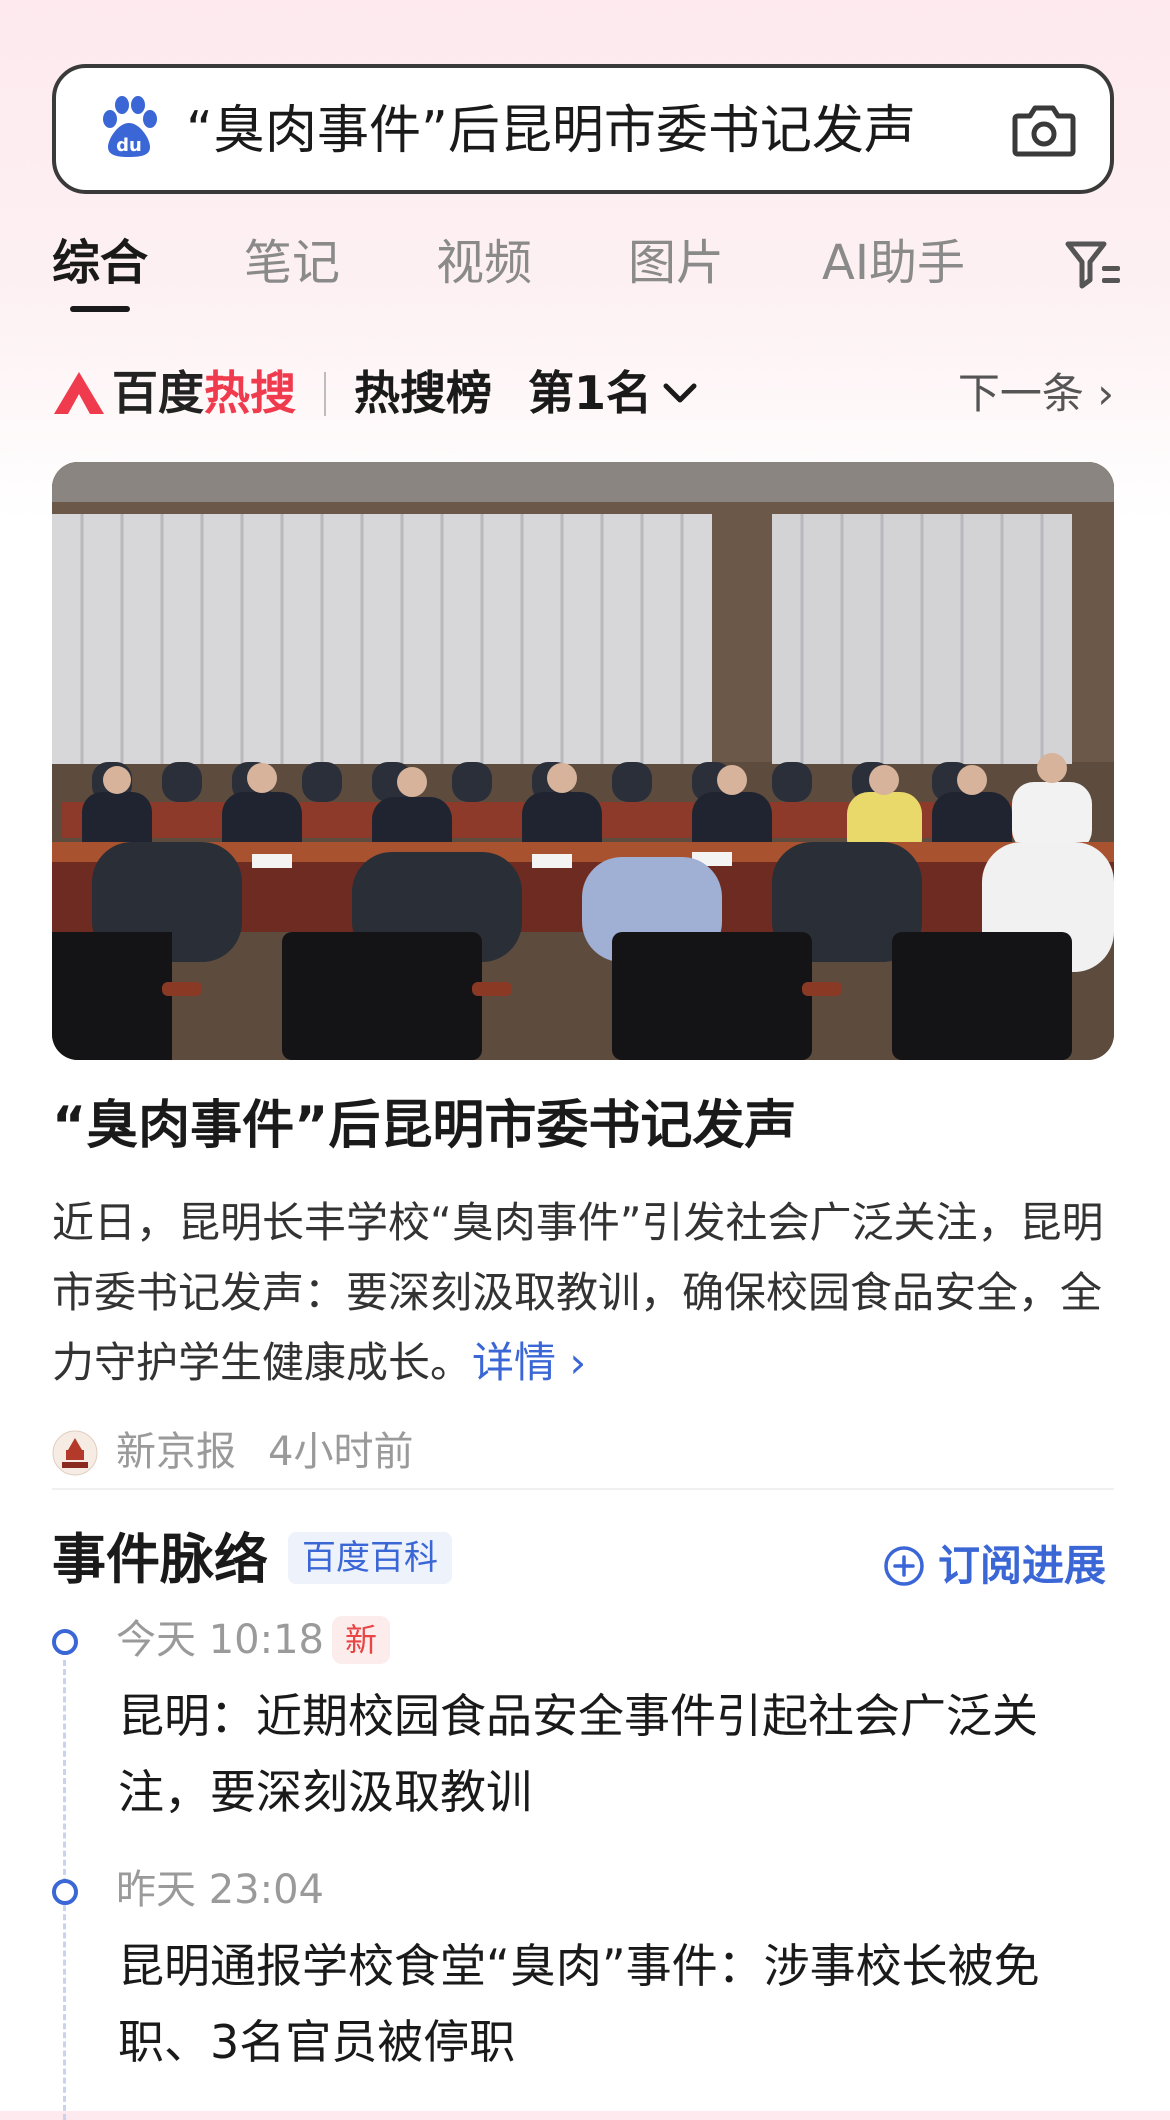 The width and height of the screenshot is (1170, 2120). What do you see at coordinates (680, 393) in the screenshot?
I see `chevron-down-icon` at bounding box center [680, 393].